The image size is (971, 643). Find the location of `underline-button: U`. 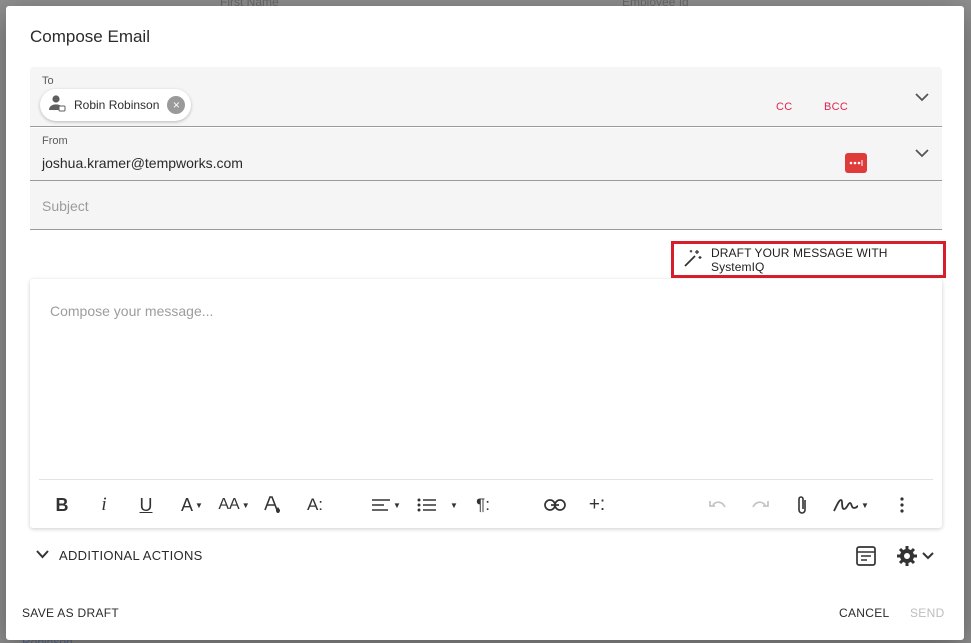

underline-button: U is located at coordinates (146, 505).